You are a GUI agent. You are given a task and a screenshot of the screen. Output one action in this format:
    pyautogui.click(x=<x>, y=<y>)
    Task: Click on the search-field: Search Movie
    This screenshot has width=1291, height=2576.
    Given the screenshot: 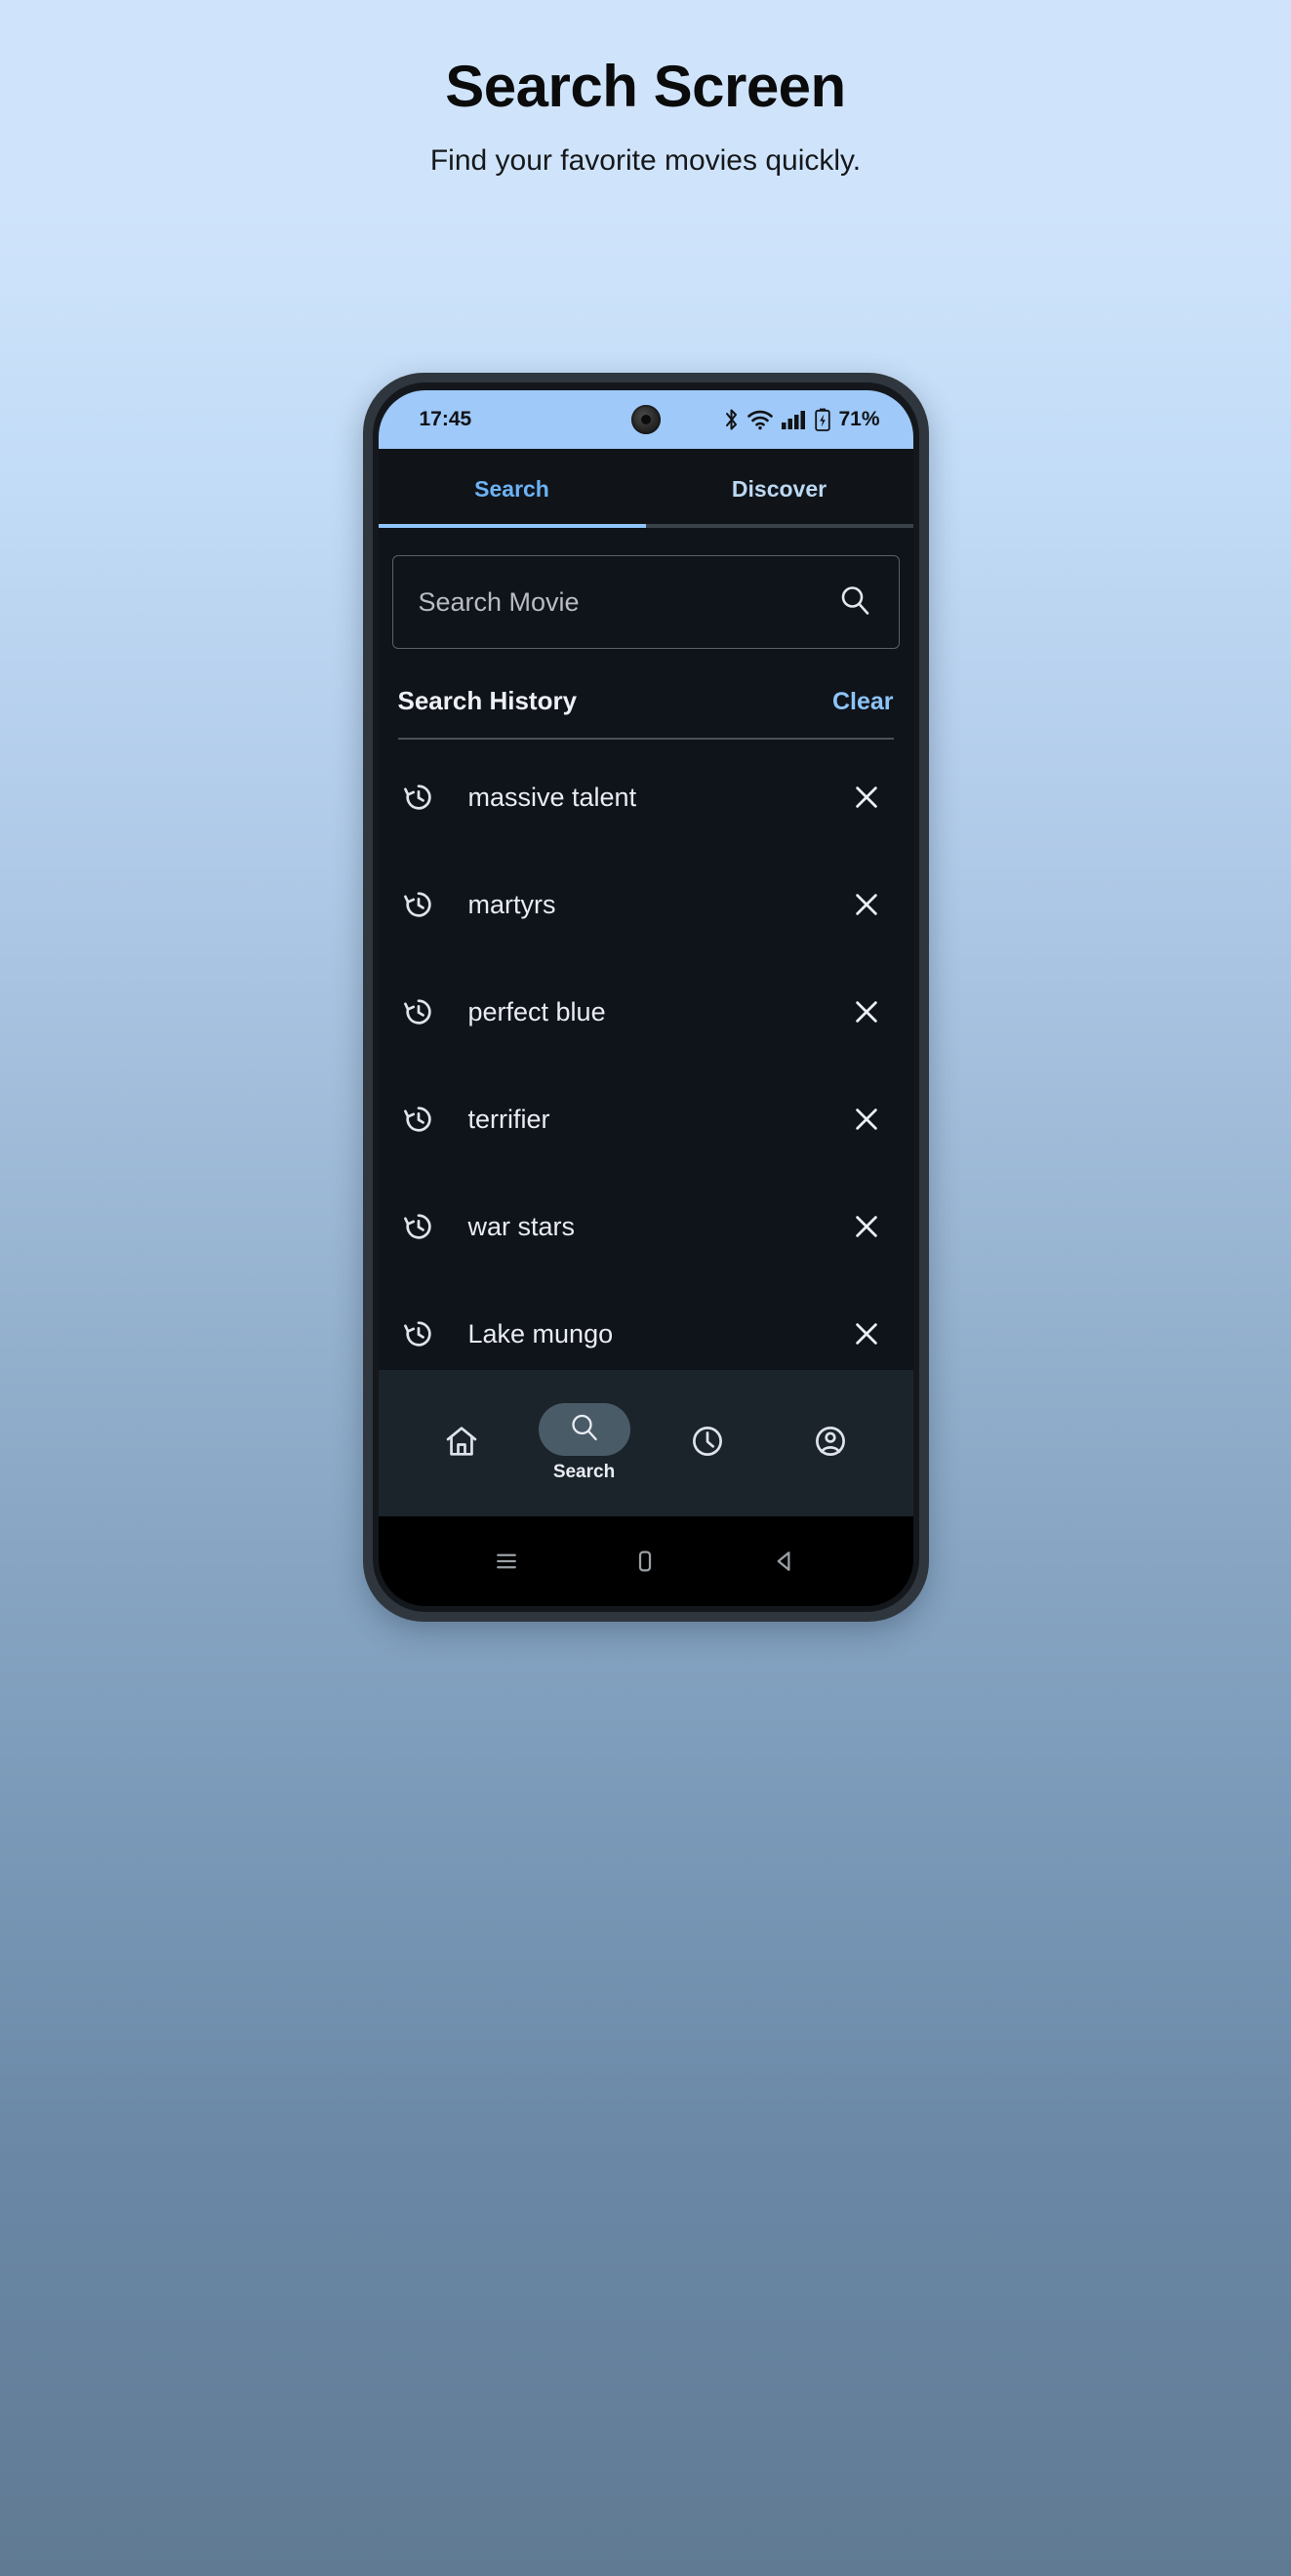 What is the action you would take?
    pyautogui.click(x=645, y=602)
    